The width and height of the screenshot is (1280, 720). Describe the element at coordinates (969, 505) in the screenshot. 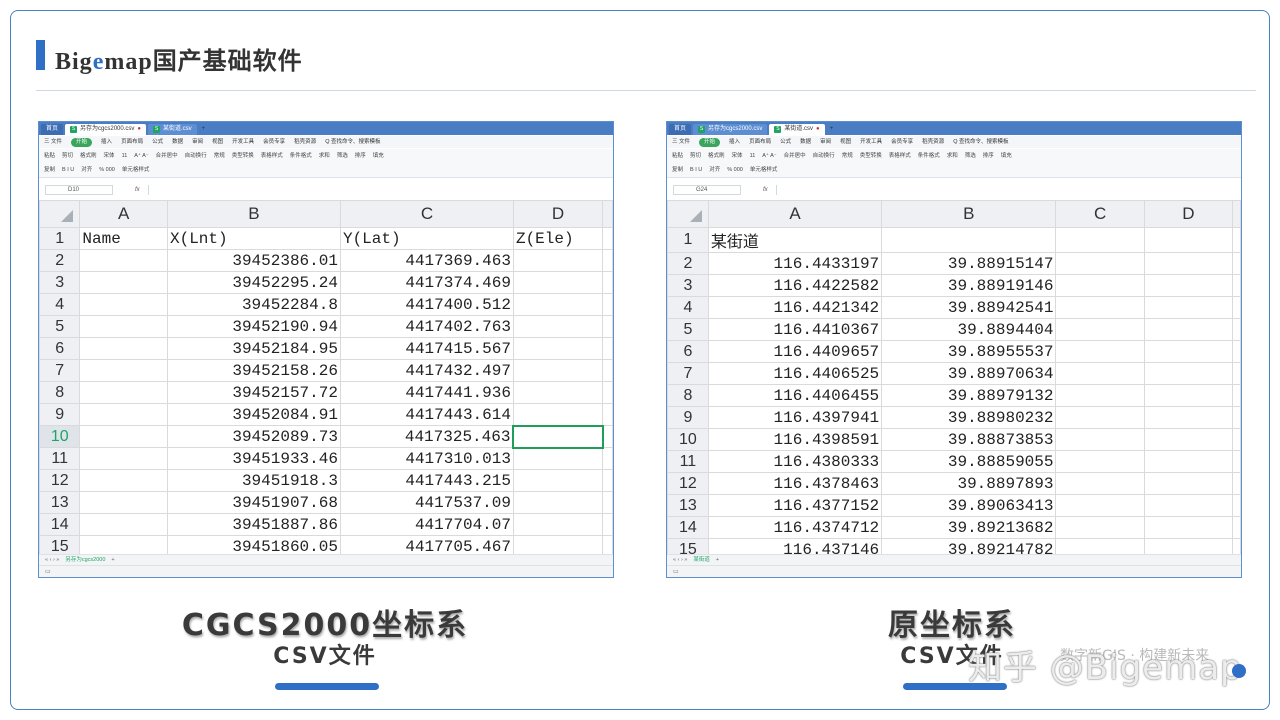

I see `cell-b: 39.89063413` at that location.